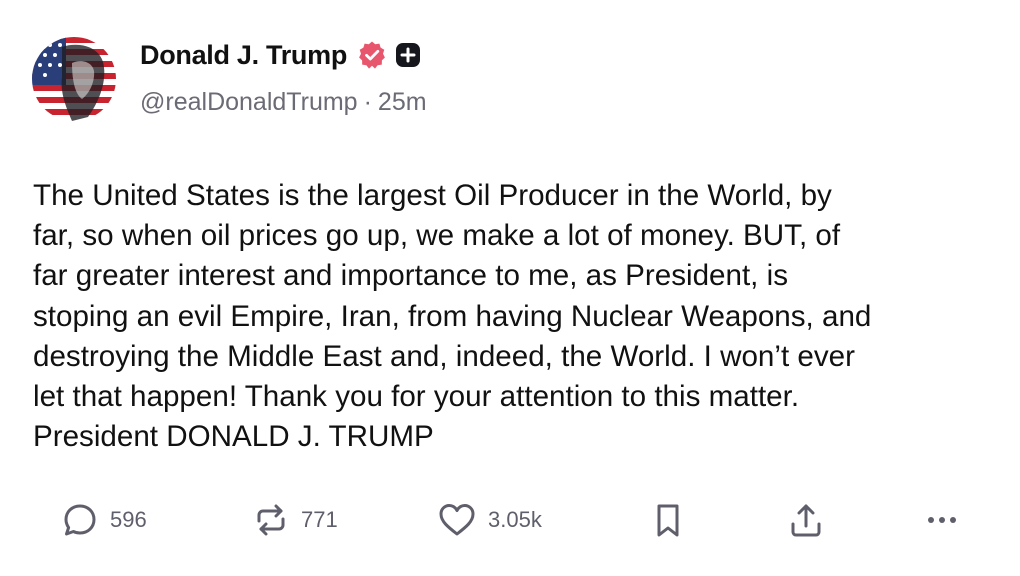 The width and height of the screenshot is (1020, 576). I want to click on share-button, so click(806, 520).